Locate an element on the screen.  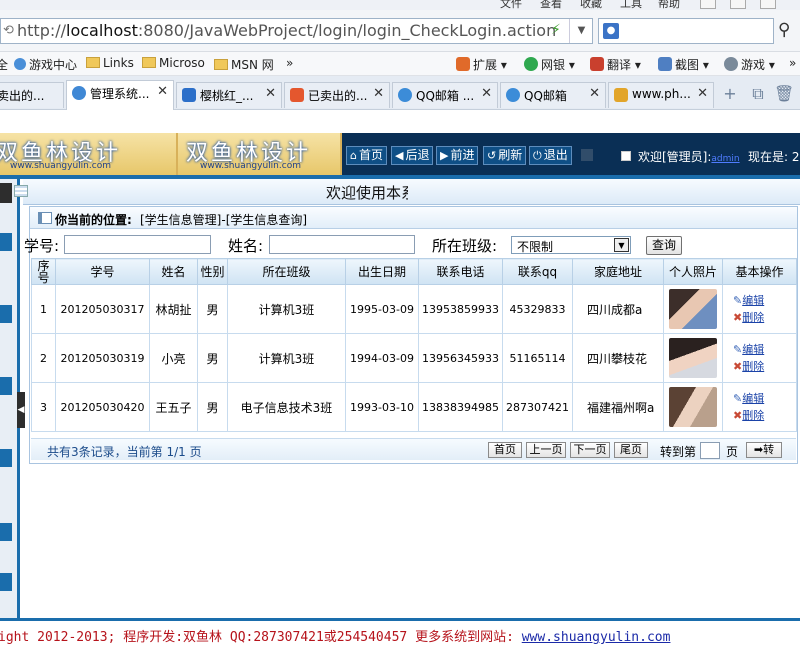
tab-3: 已卖出的... ✕ is located at coordinates (337, 95).